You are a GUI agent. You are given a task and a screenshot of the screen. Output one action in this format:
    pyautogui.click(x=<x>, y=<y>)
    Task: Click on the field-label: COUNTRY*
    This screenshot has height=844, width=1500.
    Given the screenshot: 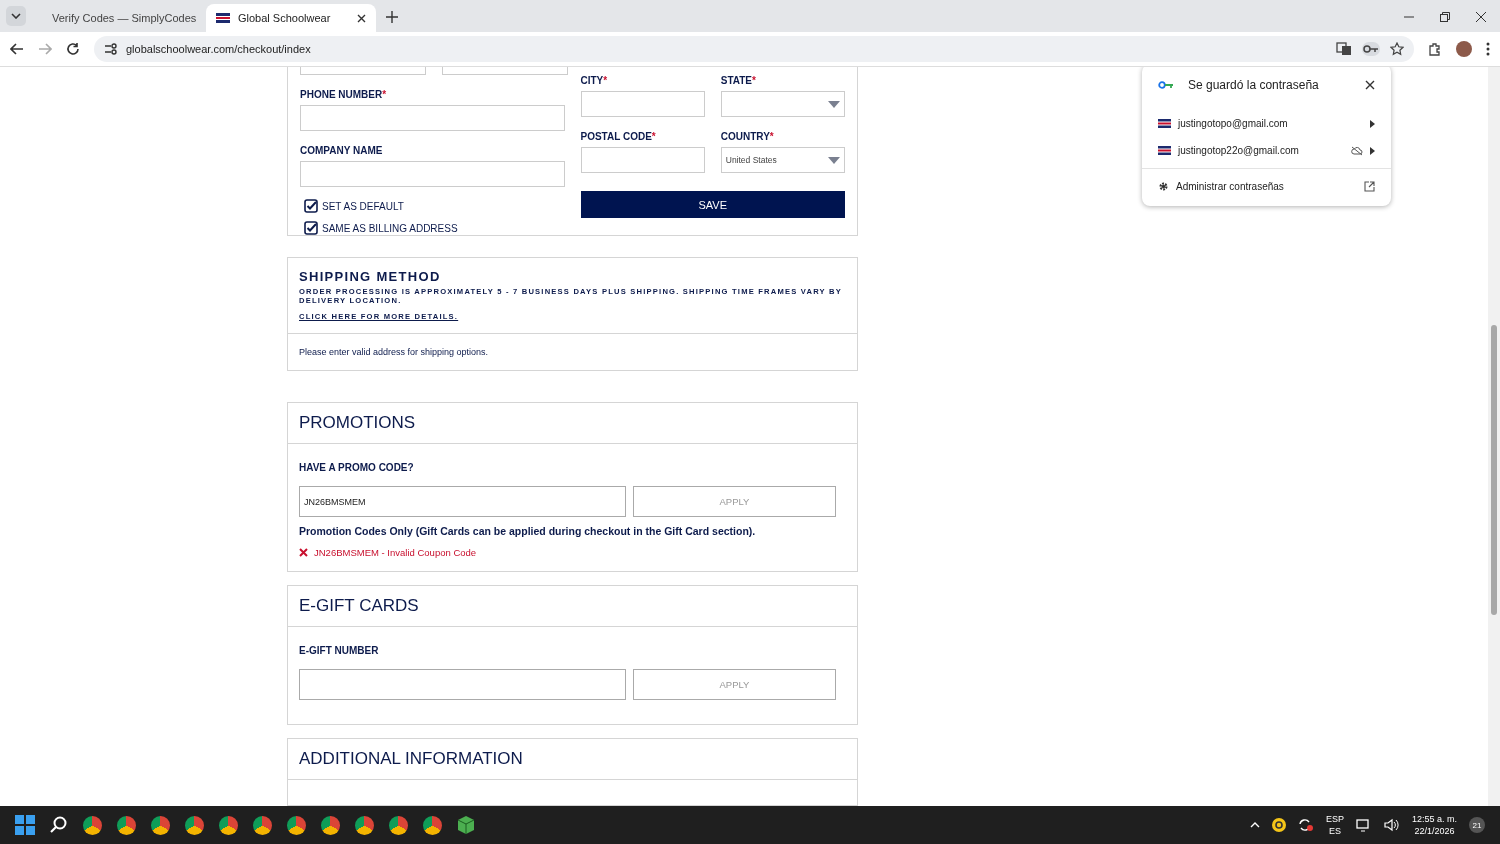 What is the action you would take?
    pyautogui.click(x=747, y=136)
    